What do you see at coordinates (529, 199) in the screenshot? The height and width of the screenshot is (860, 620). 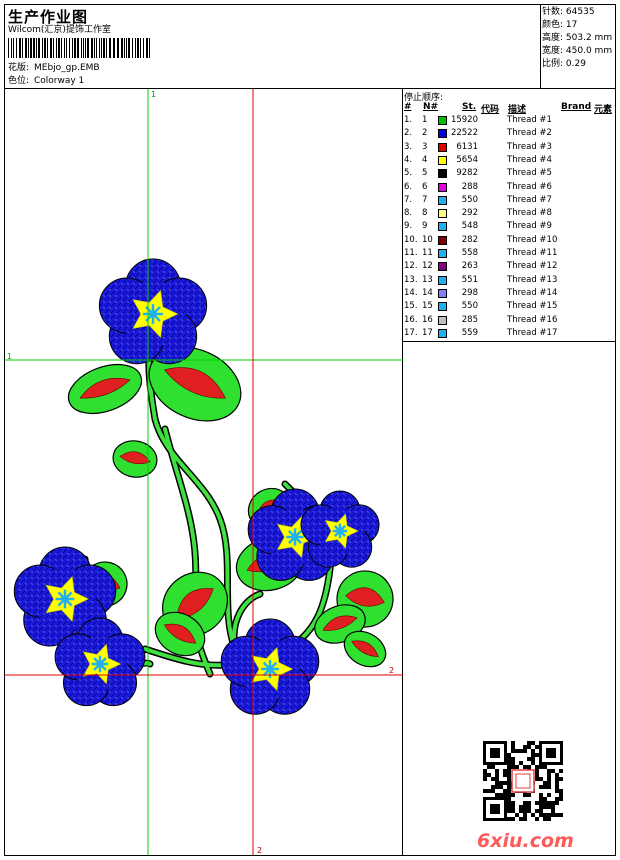 I see `row-desc: Thread #7` at bounding box center [529, 199].